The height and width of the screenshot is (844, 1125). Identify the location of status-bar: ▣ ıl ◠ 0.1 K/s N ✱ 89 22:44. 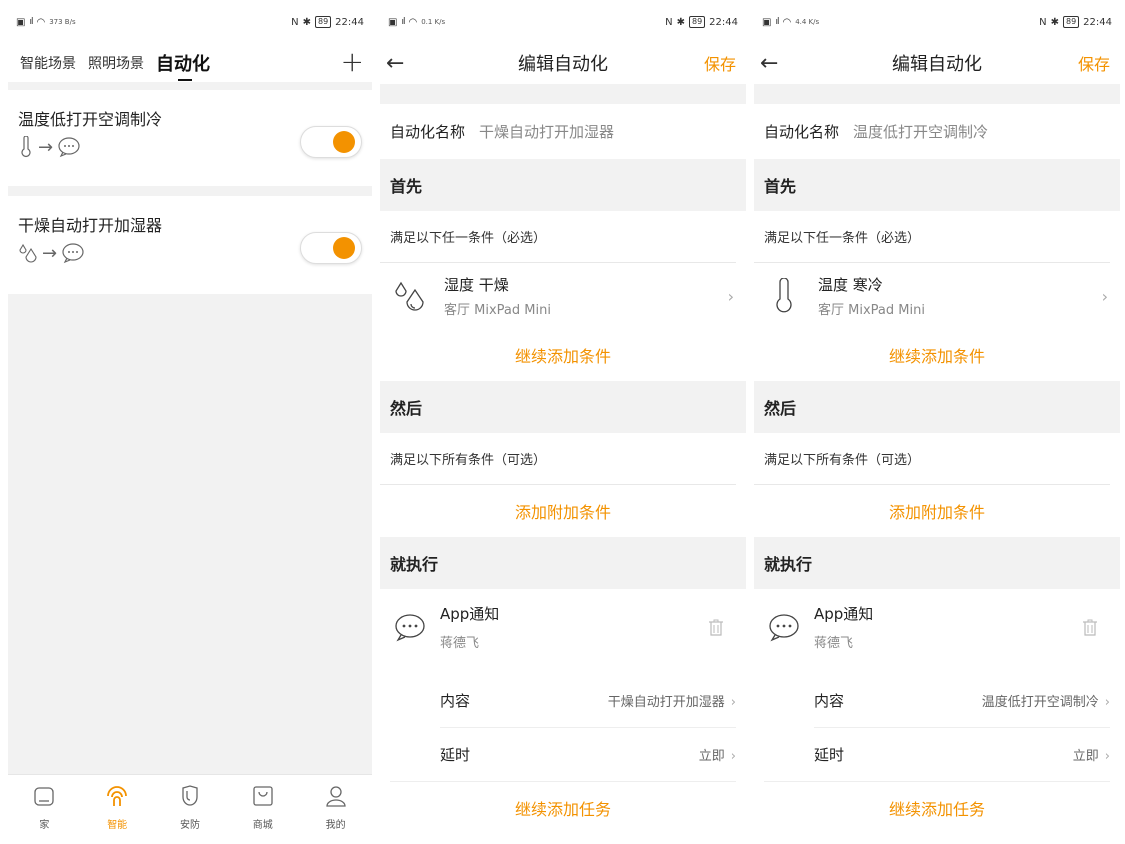
(563, 22).